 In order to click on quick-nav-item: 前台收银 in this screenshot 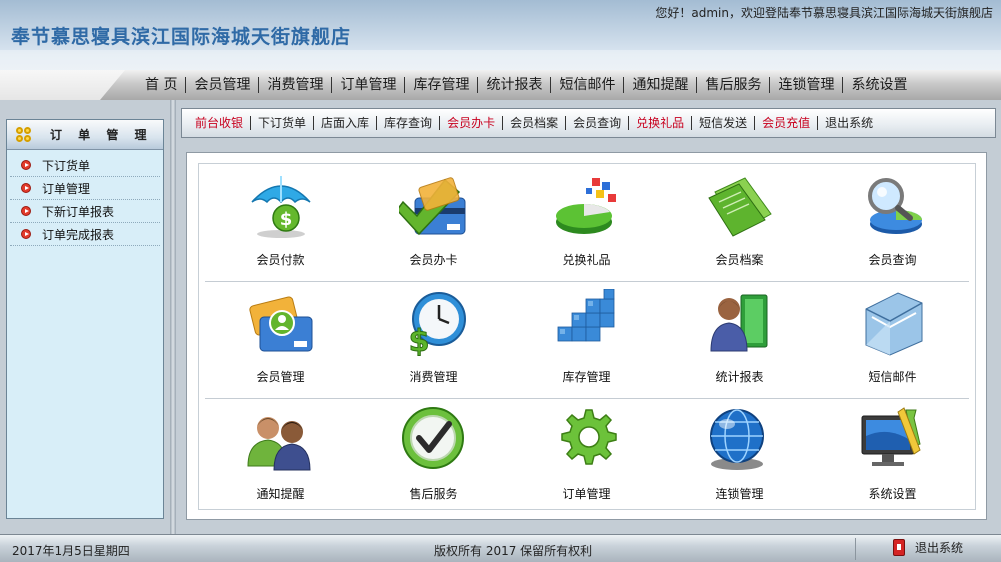, I will do `click(220, 123)`.